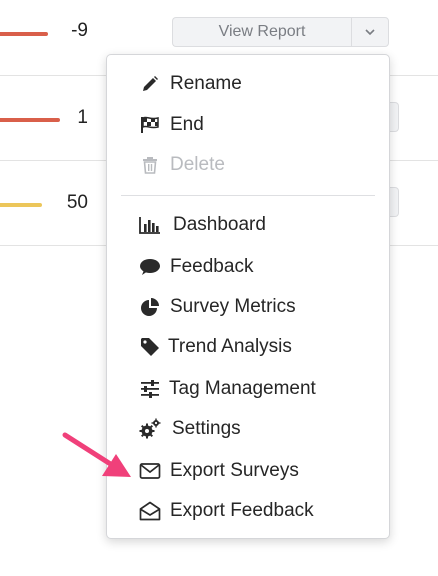 This screenshot has height=576, width=438. I want to click on annotation-arrow-icon, so click(96, 454).